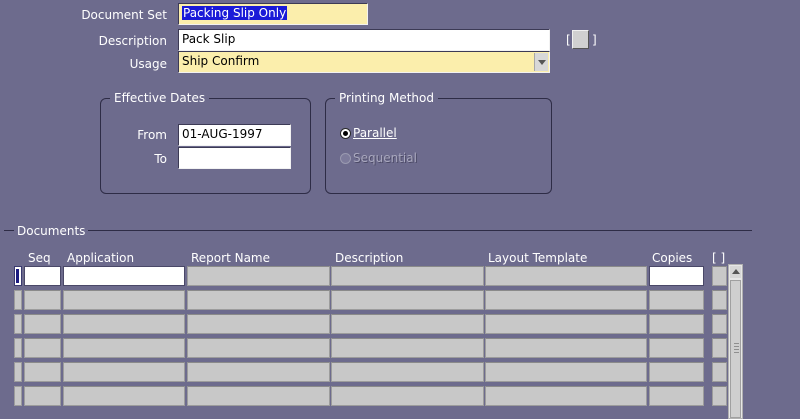 This screenshot has width=800, height=419. What do you see at coordinates (39, 258) in the screenshot?
I see `col-header-seq: Seq` at bounding box center [39, 258].